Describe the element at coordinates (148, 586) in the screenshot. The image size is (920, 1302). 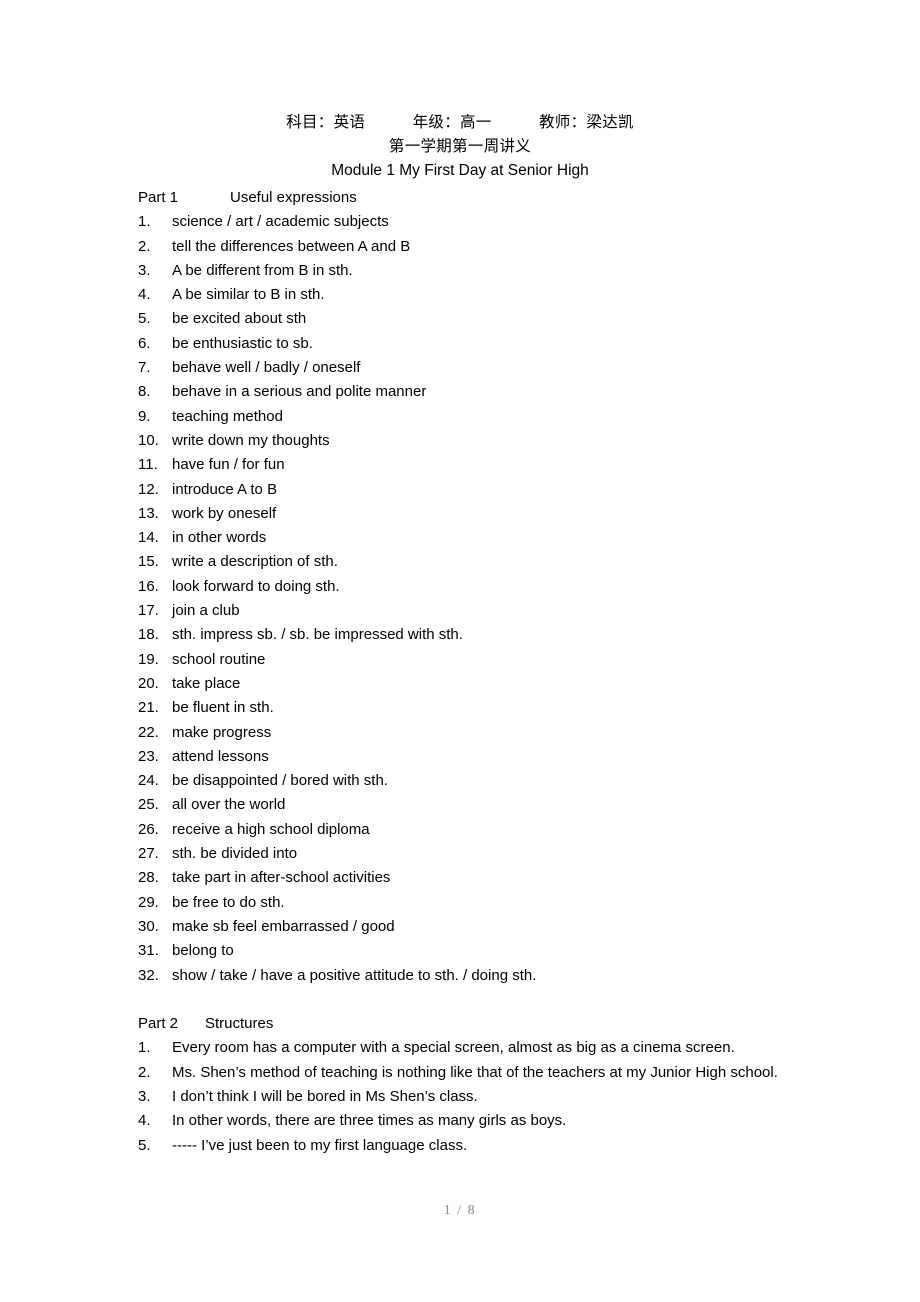
I see `list-item-number: 16.` at that location.